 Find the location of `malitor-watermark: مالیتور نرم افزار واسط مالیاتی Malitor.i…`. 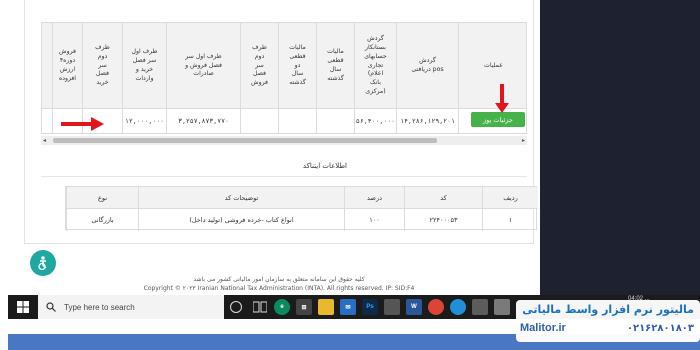

malitor-watermark: مالیتور نرم افزار واسط مالیاتی Malitor.i… is located at coordinates (608, 321).